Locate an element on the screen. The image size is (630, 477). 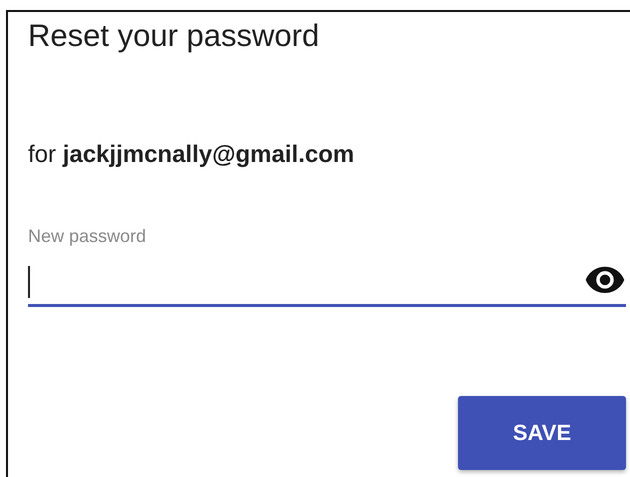
account-email-text: for jackjjmcnally@gmail.com is located at coordinates (192, 155).